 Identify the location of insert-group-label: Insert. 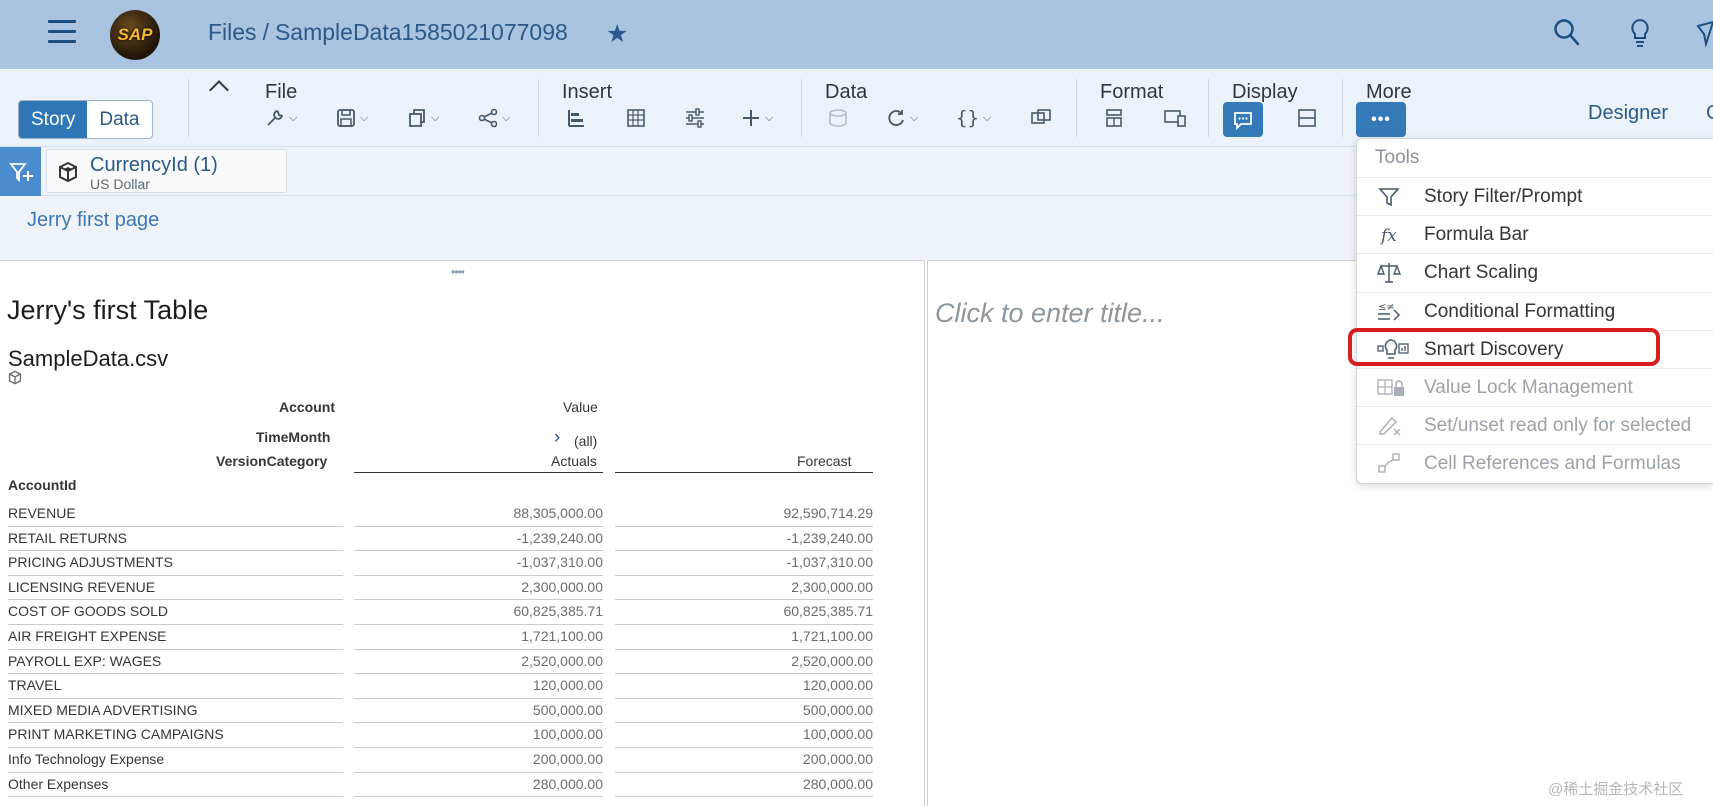
(587, 92).